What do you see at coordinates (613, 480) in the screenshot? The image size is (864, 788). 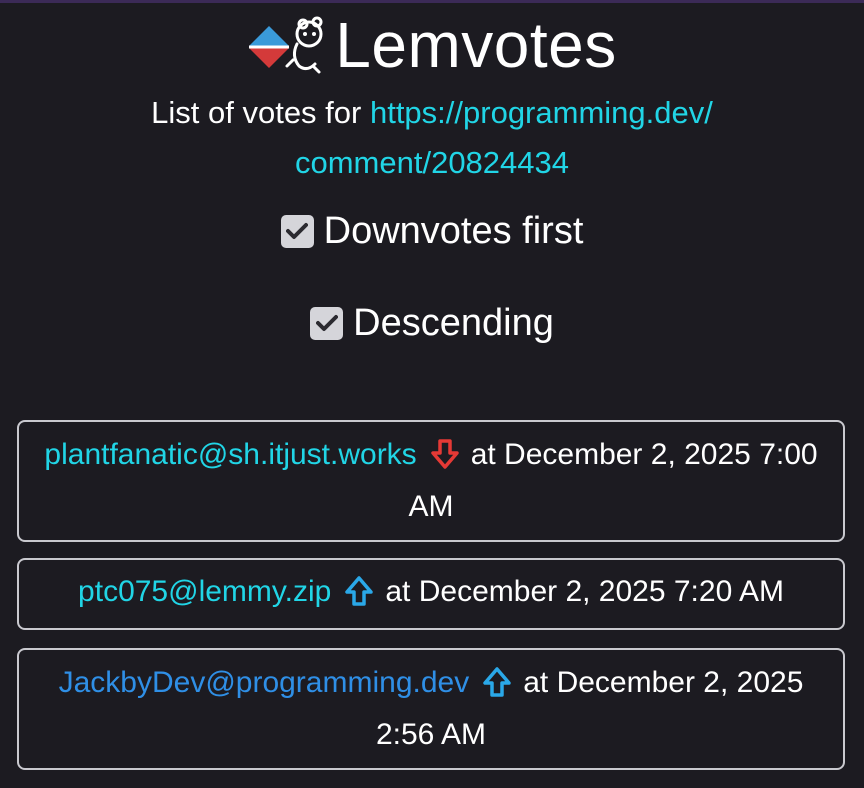 I see `vote-timestamp: at December 2, 2025 7:00 AM` at bounding box center [613, 480].